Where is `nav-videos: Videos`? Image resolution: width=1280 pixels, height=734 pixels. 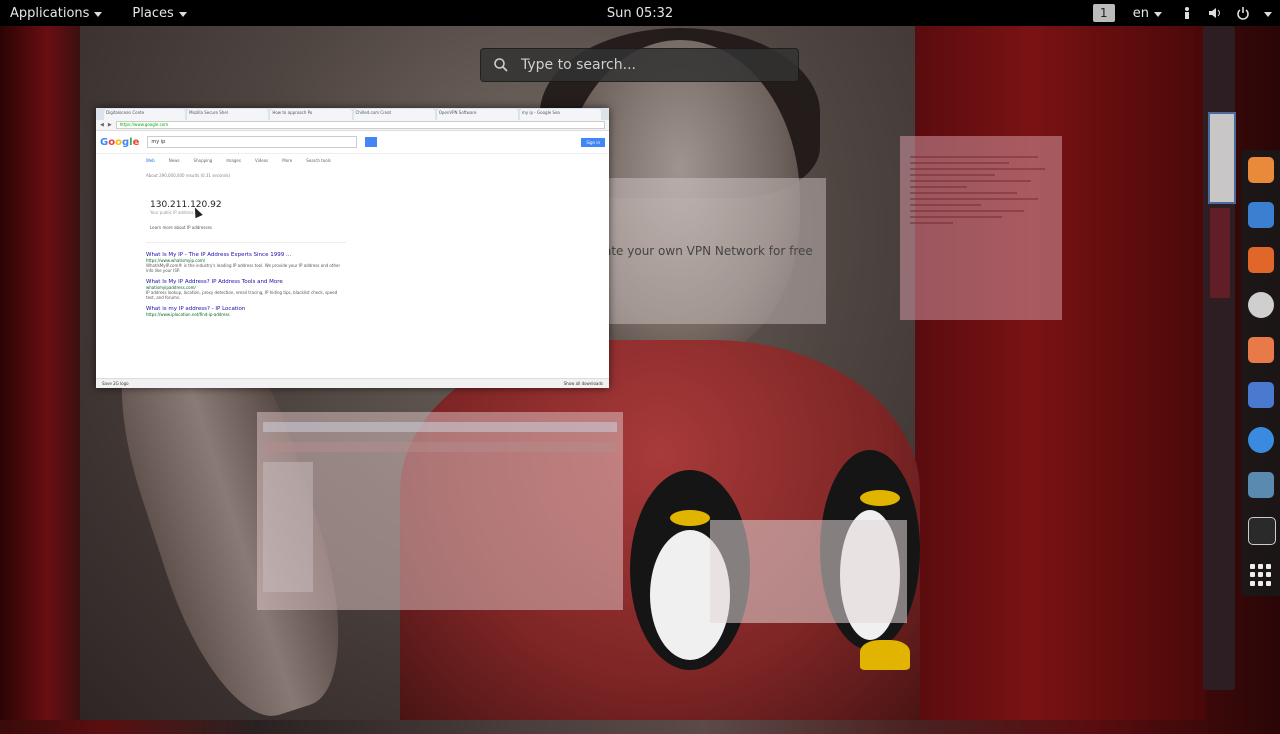 nav-videos: Videos is located at coordinates (261, 160).